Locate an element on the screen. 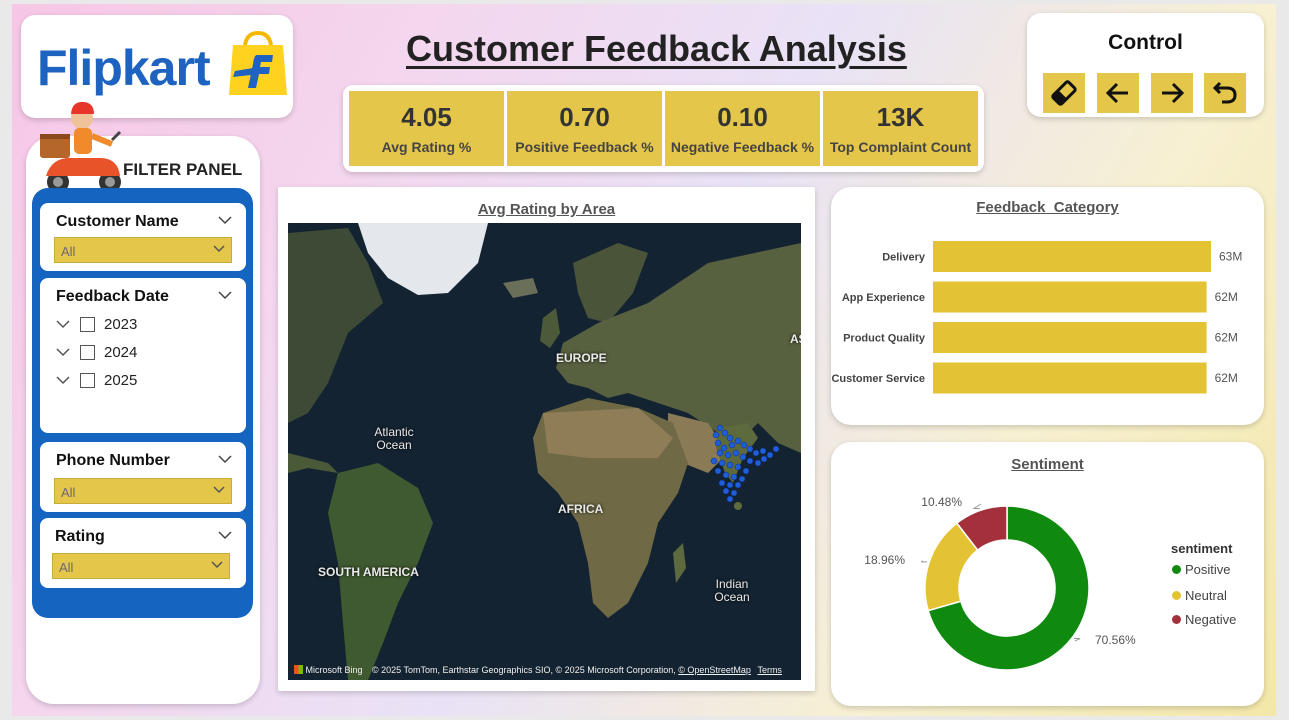 This screenshot has width=1289, height=720. slice-label: 70.56% is located at coordinates (1115, 640).